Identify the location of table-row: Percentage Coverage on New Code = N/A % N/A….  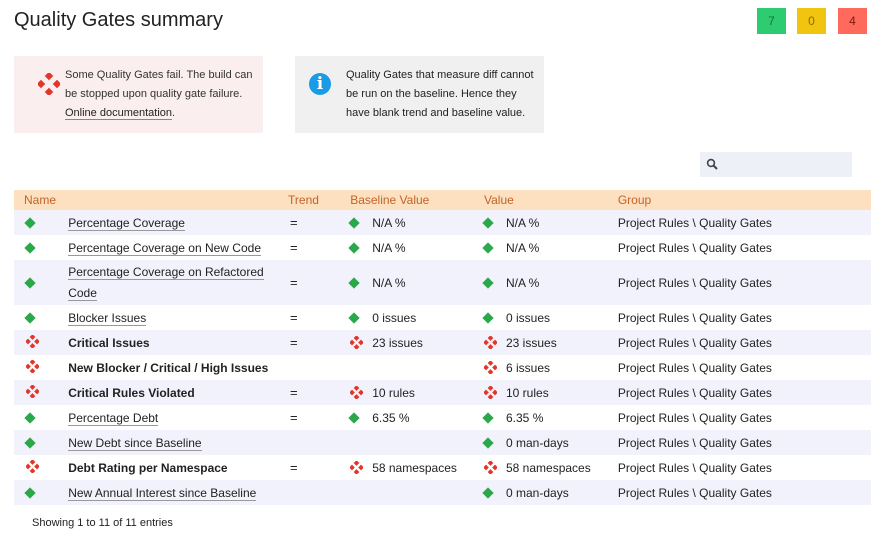
(442, 247).